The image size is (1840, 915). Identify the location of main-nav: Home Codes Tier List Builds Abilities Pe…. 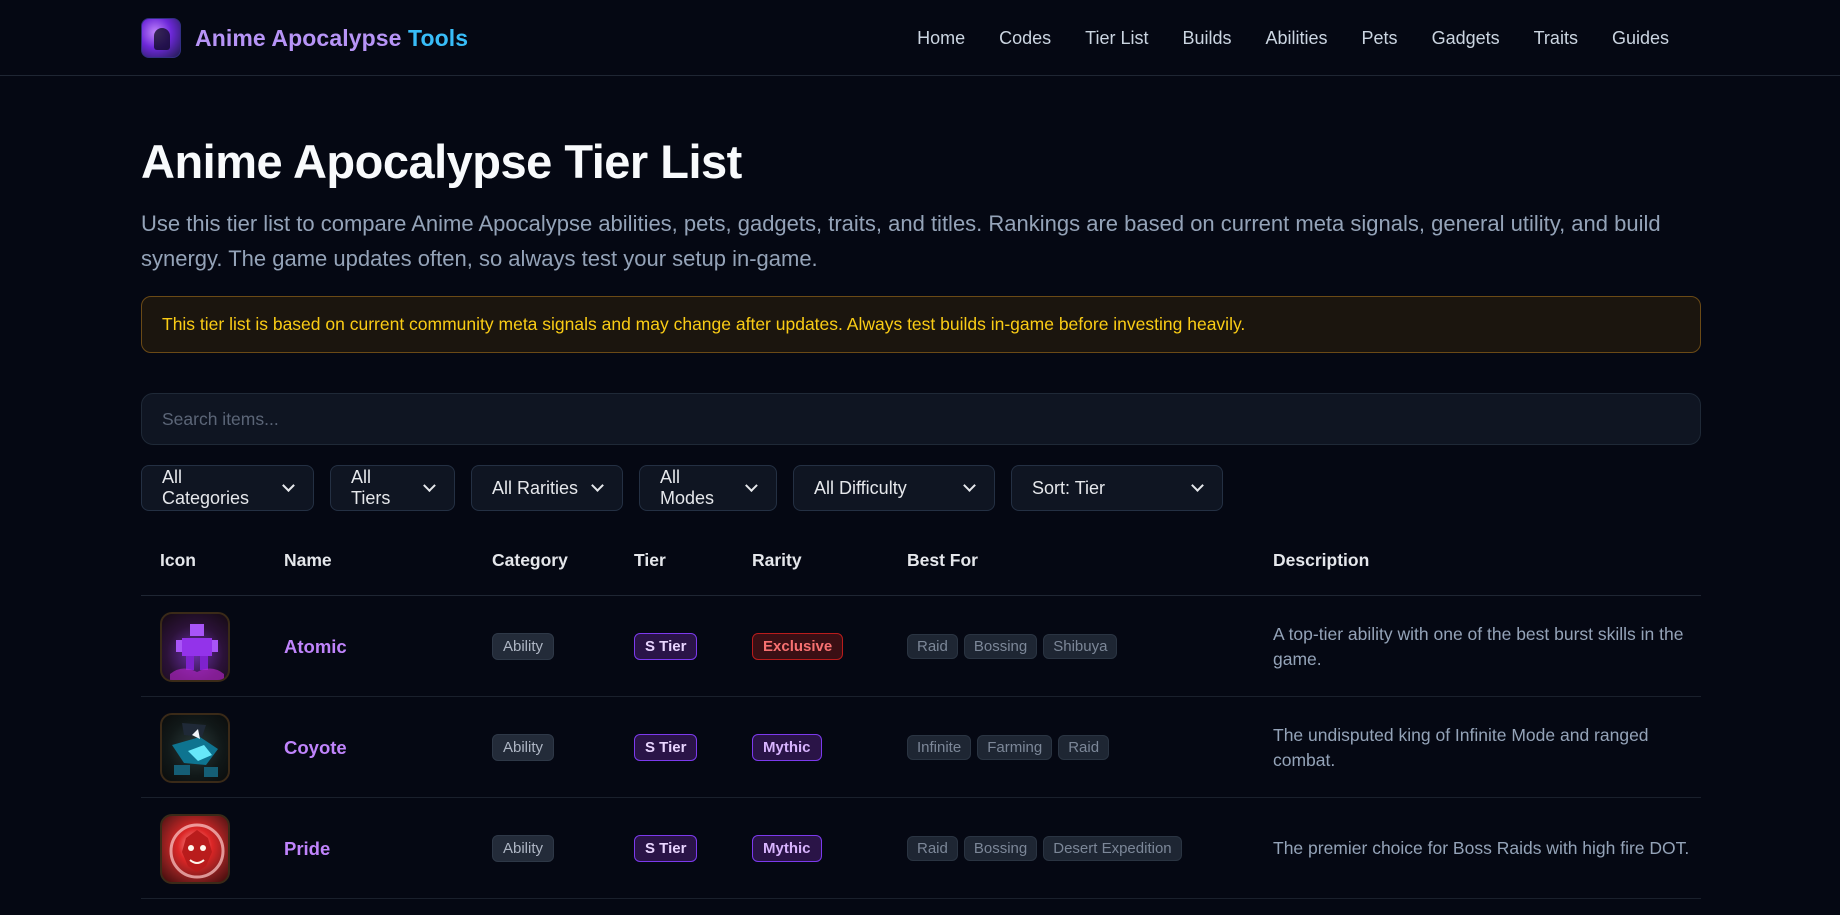
(1293, 38).